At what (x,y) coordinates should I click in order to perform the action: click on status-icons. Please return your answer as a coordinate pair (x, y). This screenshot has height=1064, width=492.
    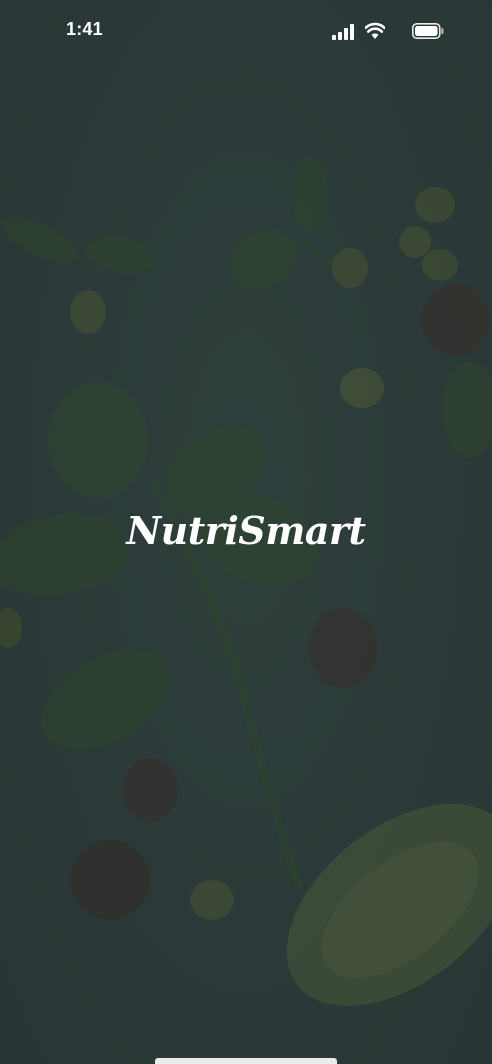
    Looking at the image, I should click on (379, 31).